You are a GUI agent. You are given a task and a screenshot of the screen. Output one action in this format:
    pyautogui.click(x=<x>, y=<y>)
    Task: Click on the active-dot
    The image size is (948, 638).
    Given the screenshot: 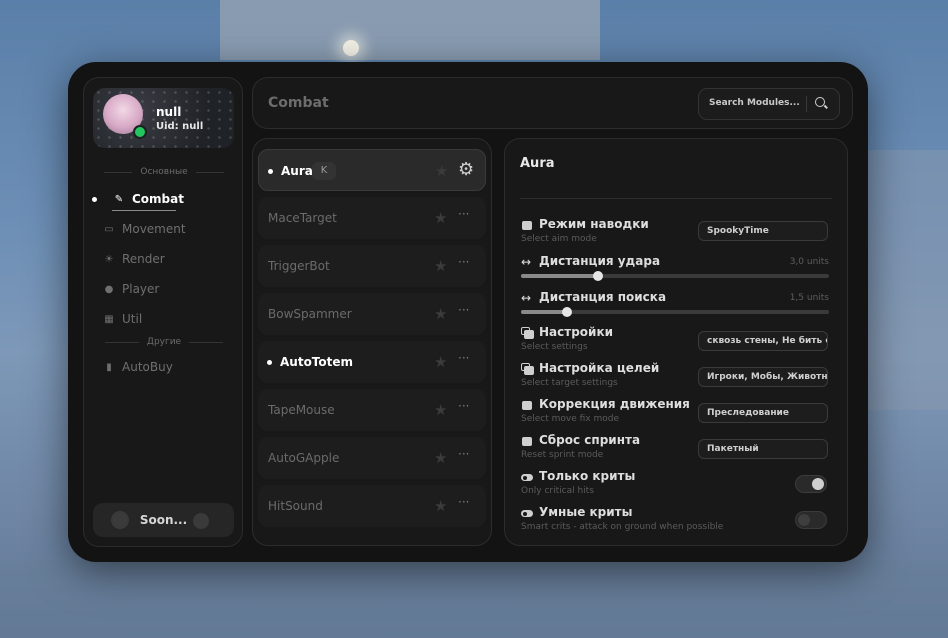 What is the action you would take?
    pyautogui.click(x=94, y=199)
    